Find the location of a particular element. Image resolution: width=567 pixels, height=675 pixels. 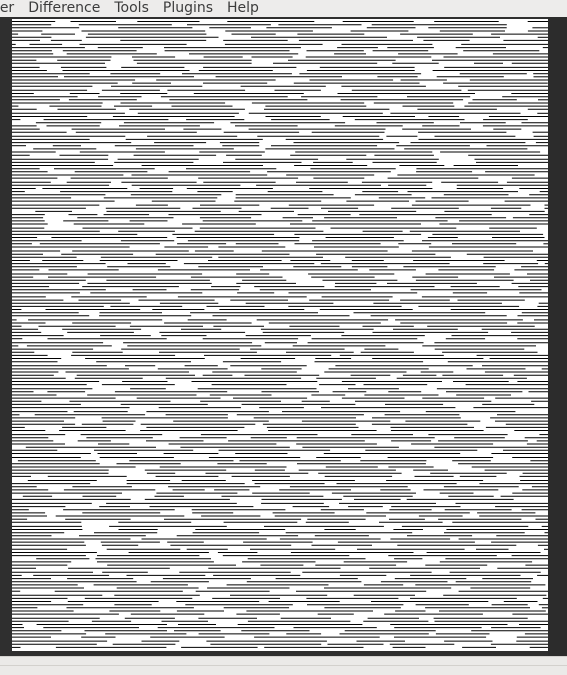

menu-tools: Tools is located at coordinates (131, 8).